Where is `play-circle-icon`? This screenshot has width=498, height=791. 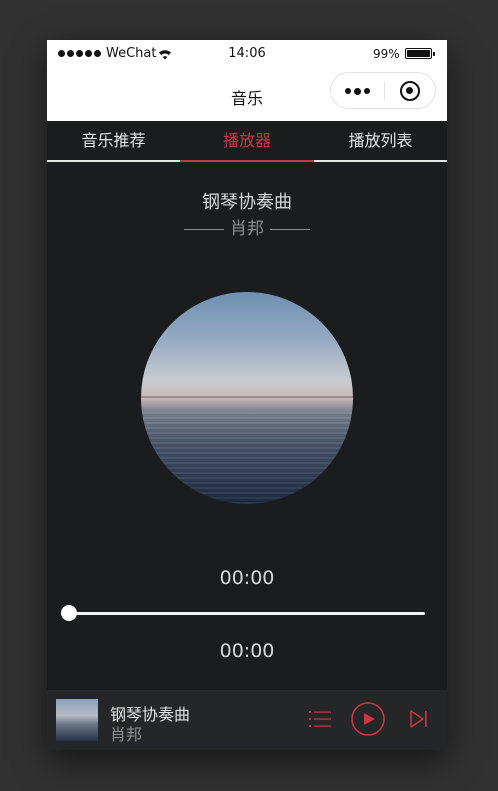 play-circle-icon is located at coordinates (368, 719).